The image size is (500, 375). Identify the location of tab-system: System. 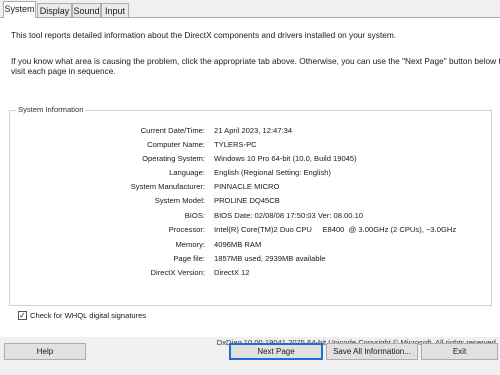
(19, 9).